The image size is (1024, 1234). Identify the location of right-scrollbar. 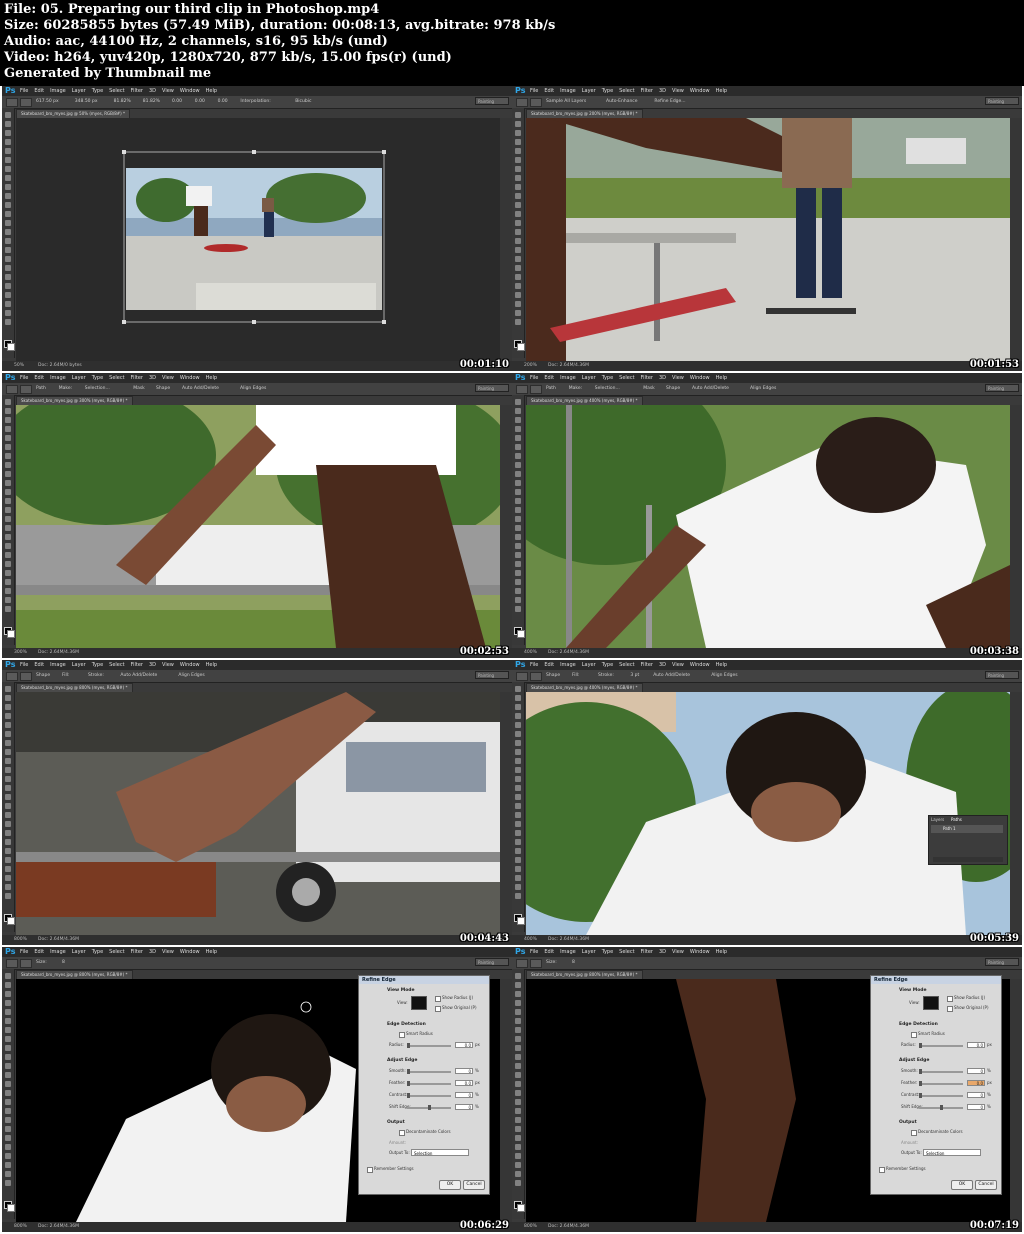
(506, 813).